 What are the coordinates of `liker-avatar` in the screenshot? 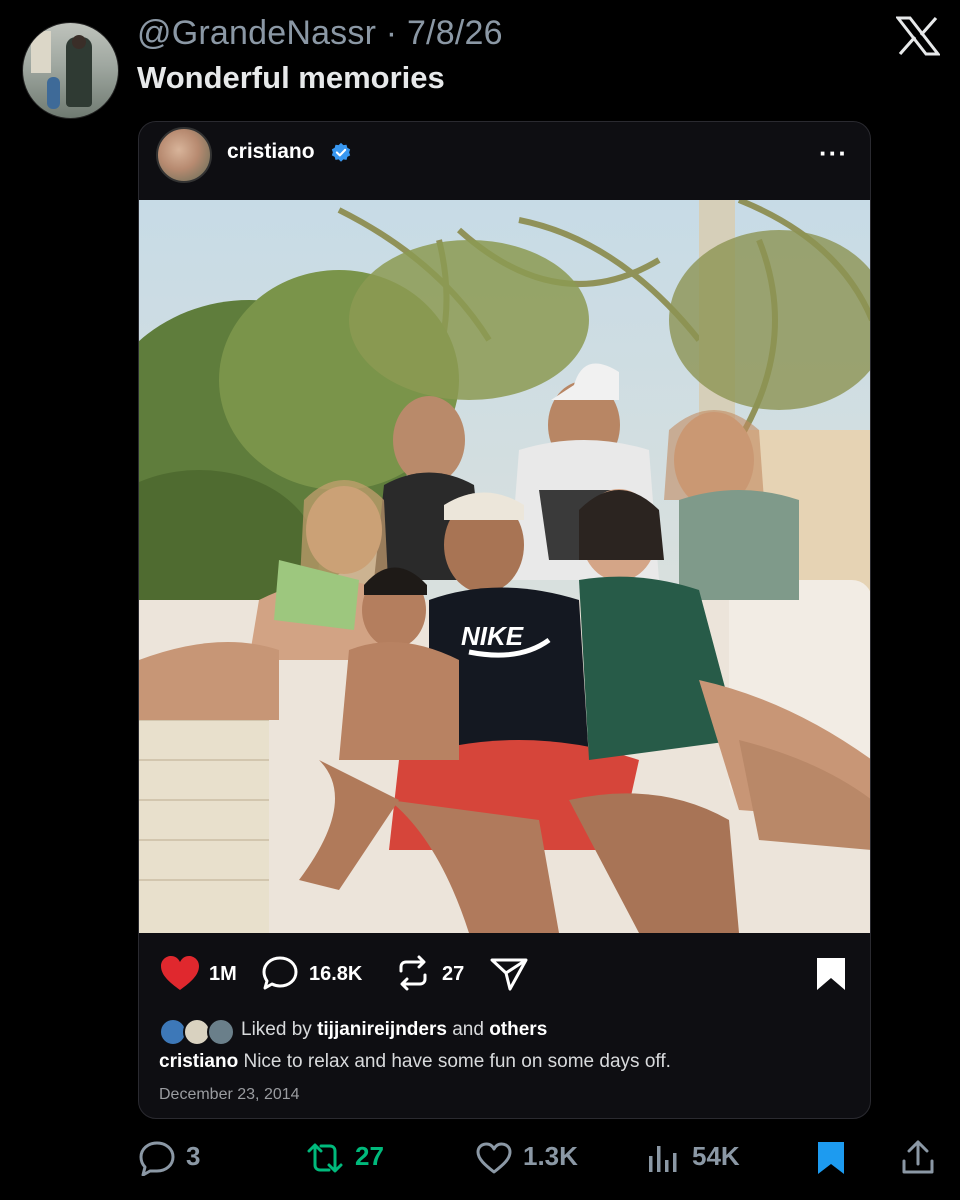 It's located at (221, 1032).